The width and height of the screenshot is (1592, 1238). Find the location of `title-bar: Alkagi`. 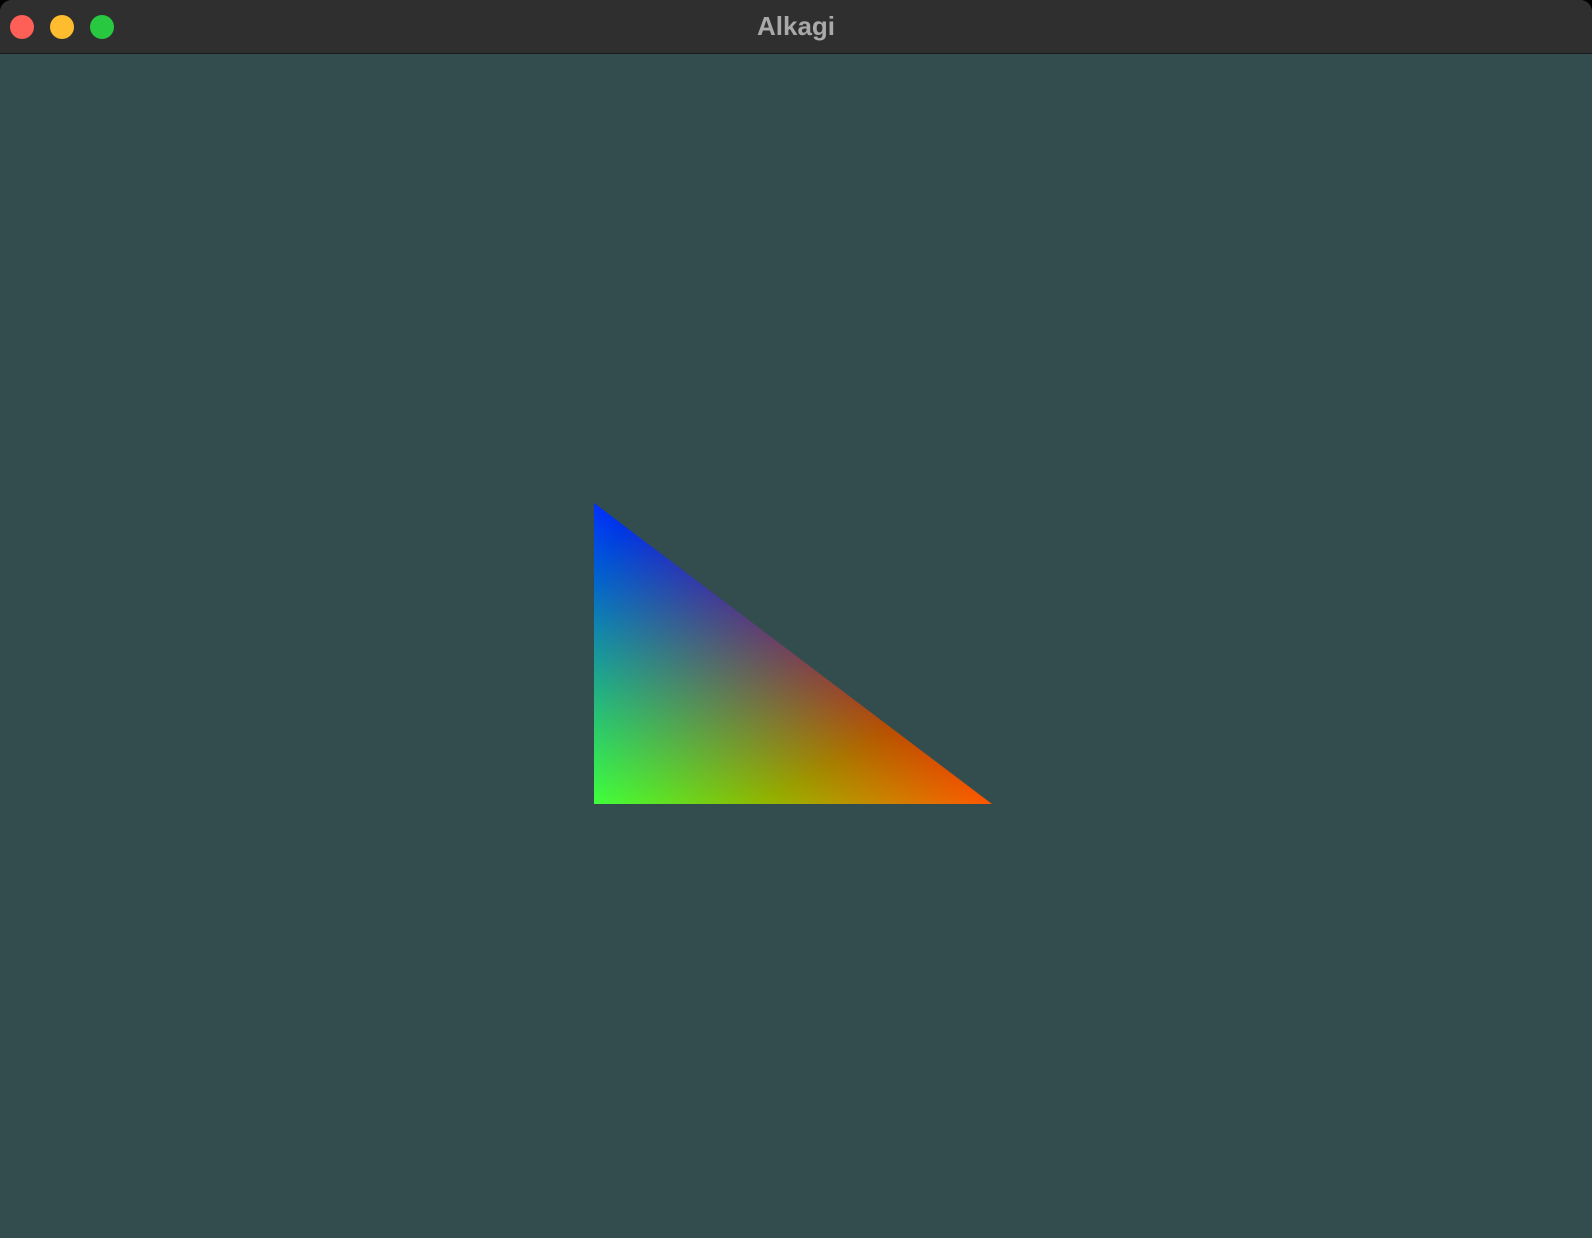

title-bar: Alkagi is located at coordinates (796, 27).